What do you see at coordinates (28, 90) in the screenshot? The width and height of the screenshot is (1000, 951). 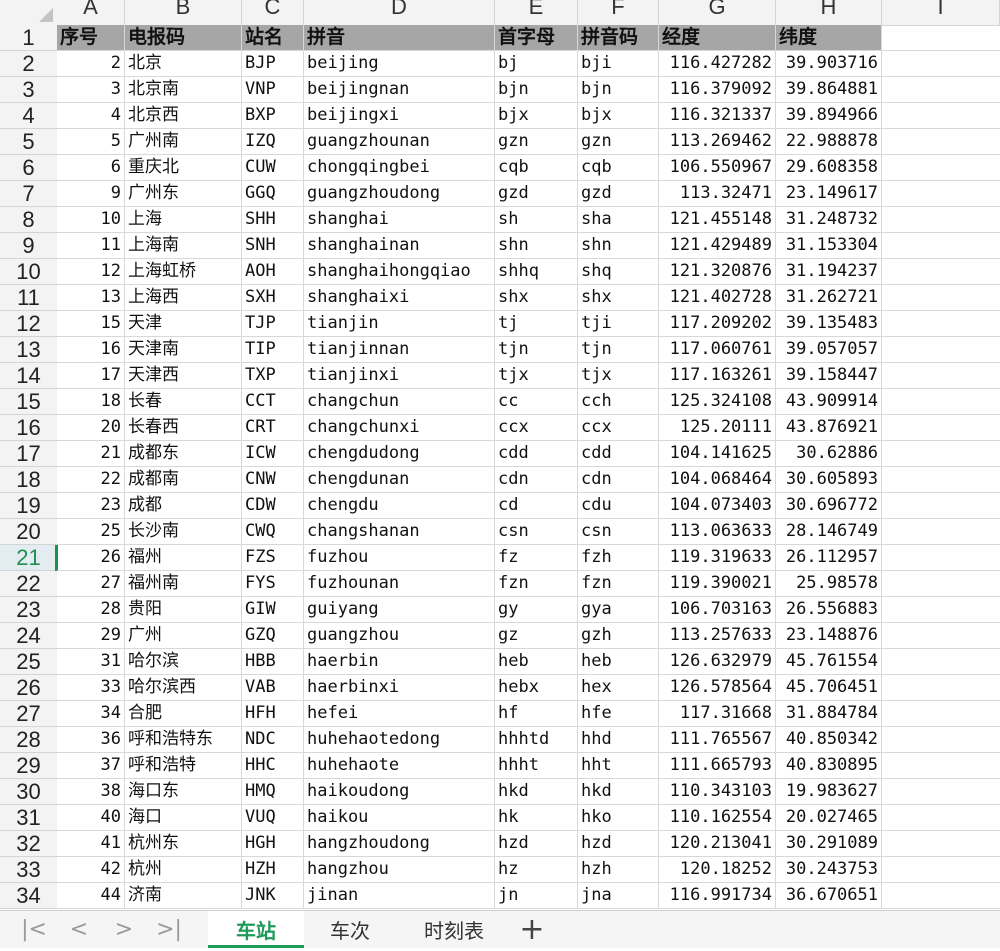 I see `row-header: 3` at bounding box center [28, 90].